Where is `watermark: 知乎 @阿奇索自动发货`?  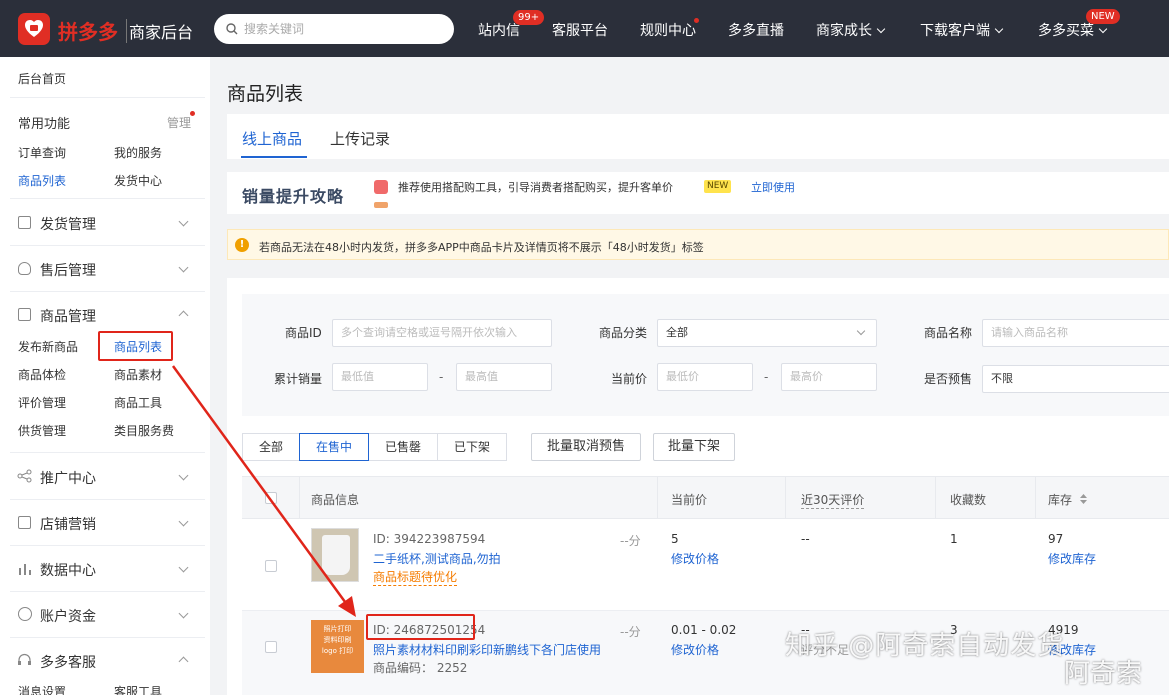 watermark: 知乎 @阿奇索自动发货 is located at coordinates (925, 646).